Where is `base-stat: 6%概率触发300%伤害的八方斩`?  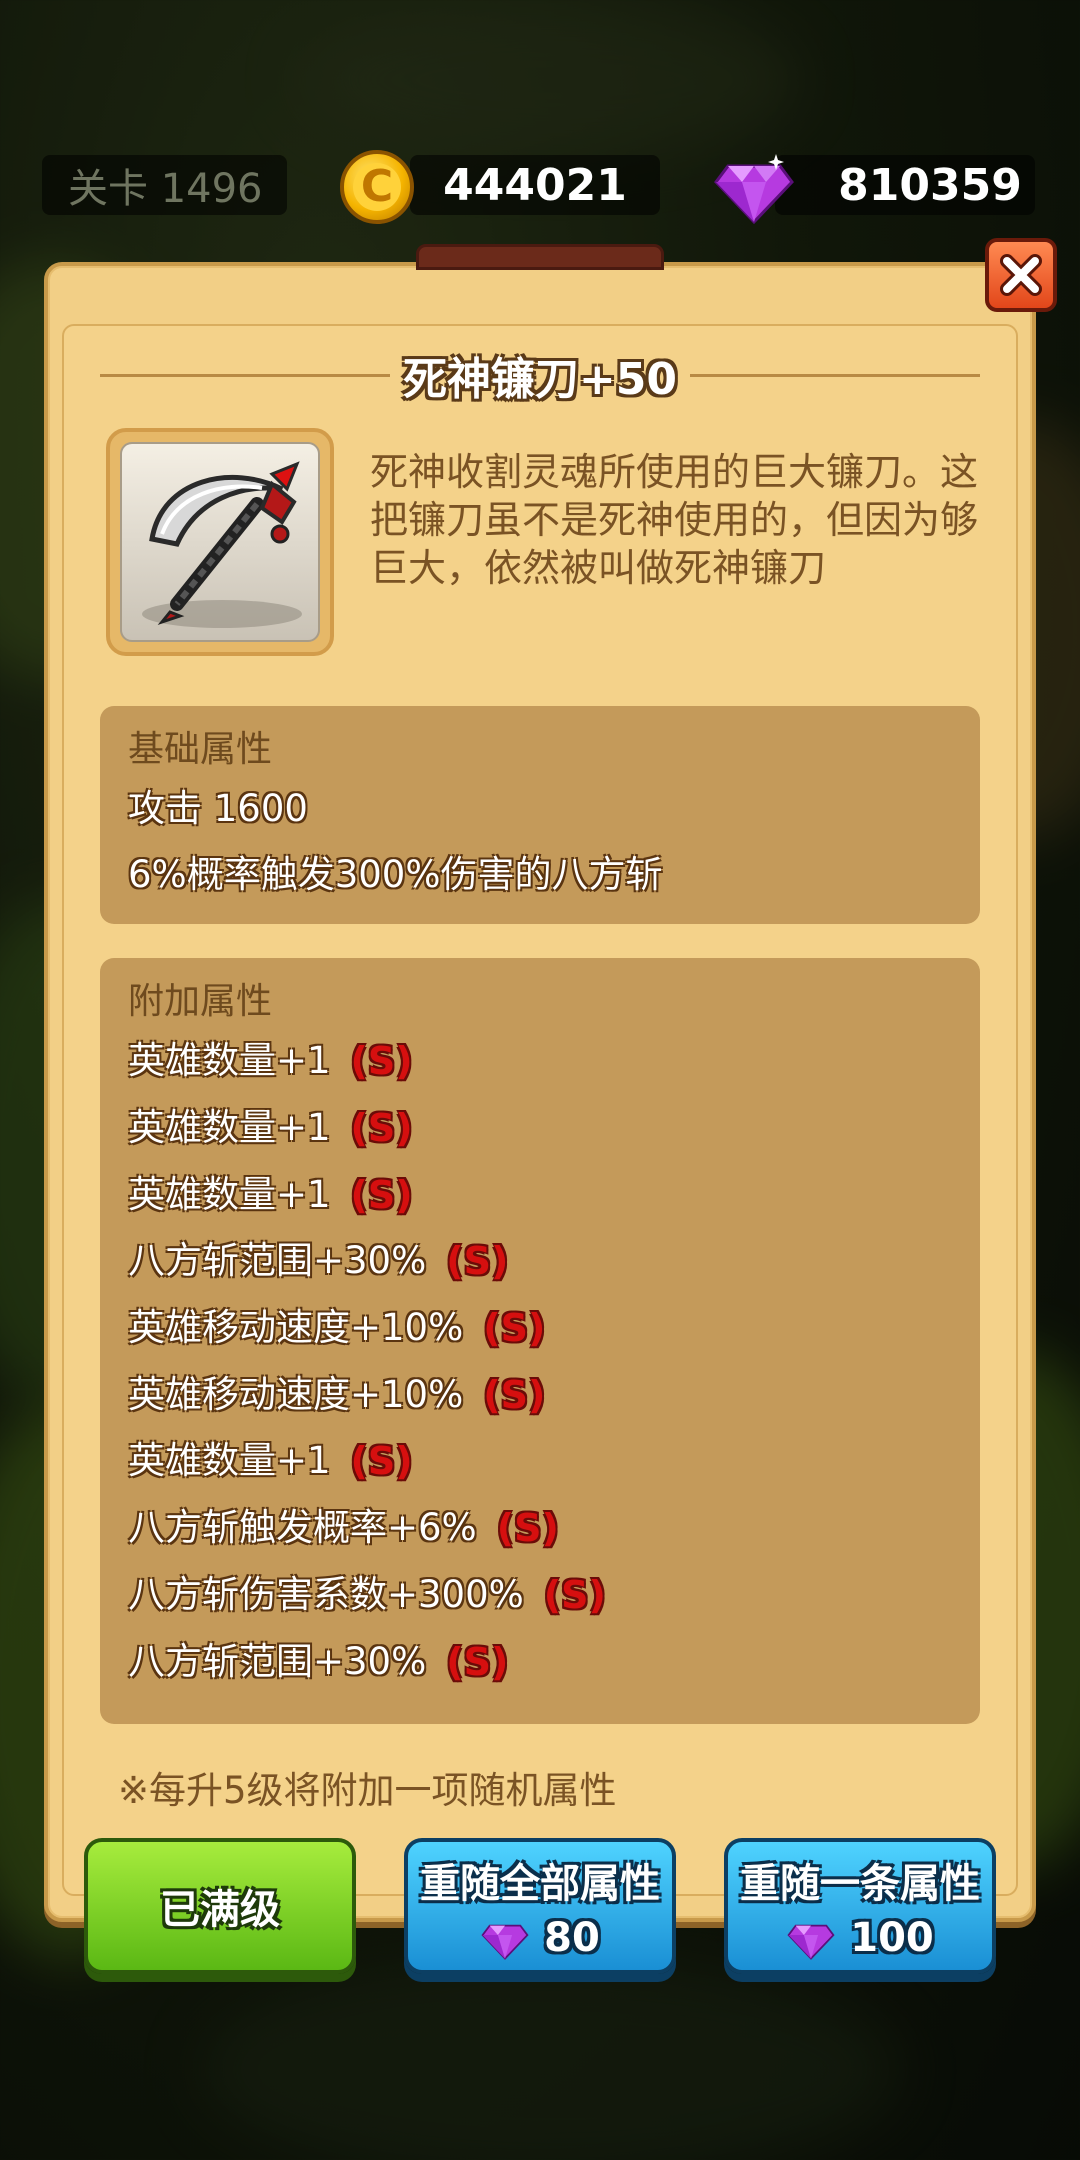 base-stat: 6%概率触发300%伤害的八方斩 is located at coordinates (395, 874).